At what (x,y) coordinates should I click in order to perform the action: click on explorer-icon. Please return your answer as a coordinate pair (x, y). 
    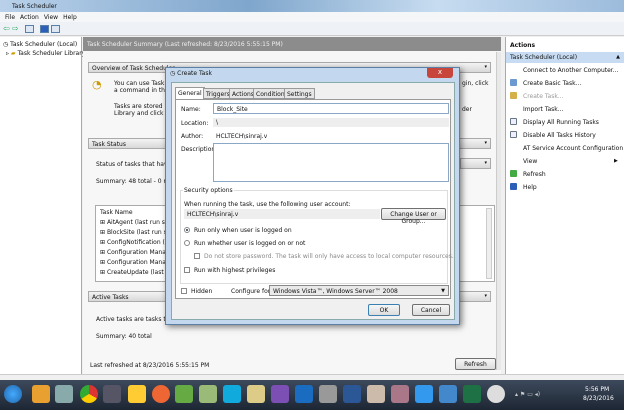
    Looking at the image, I should click on (64, 394).